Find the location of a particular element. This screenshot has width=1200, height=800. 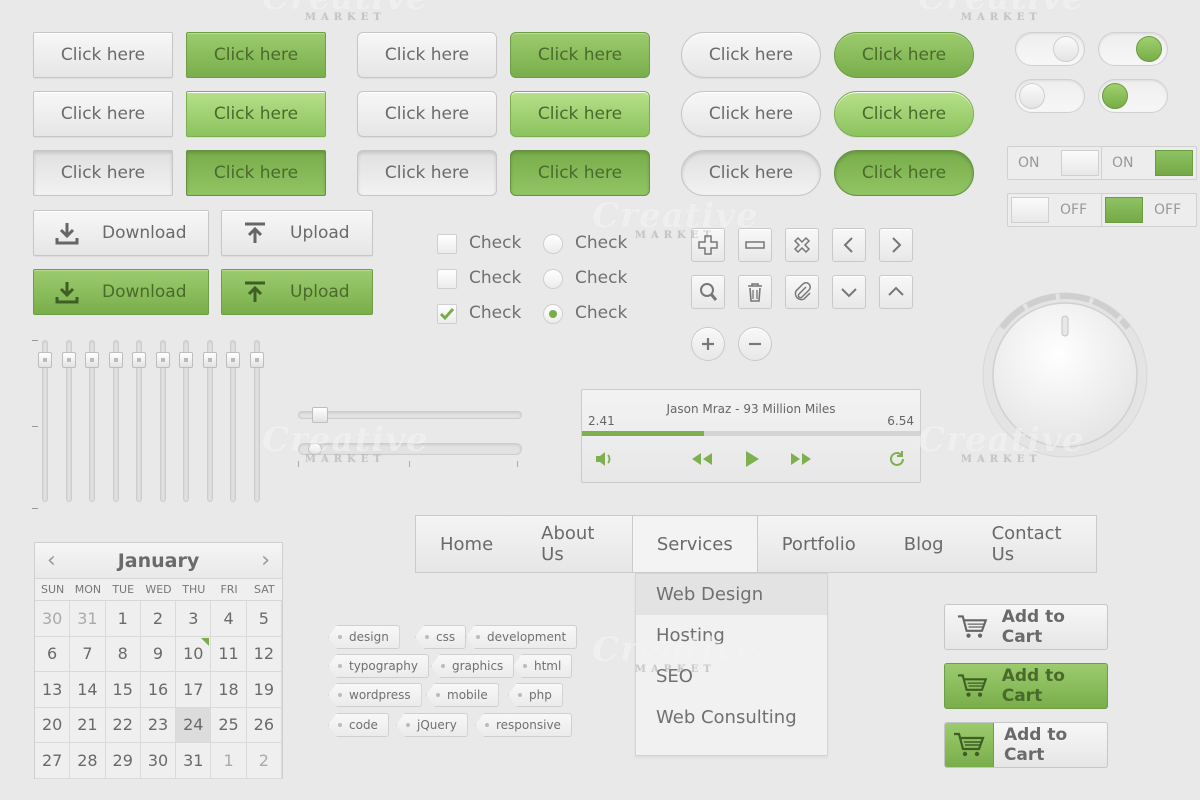

calendar-day: 16 is located at coordinates (158, 690).